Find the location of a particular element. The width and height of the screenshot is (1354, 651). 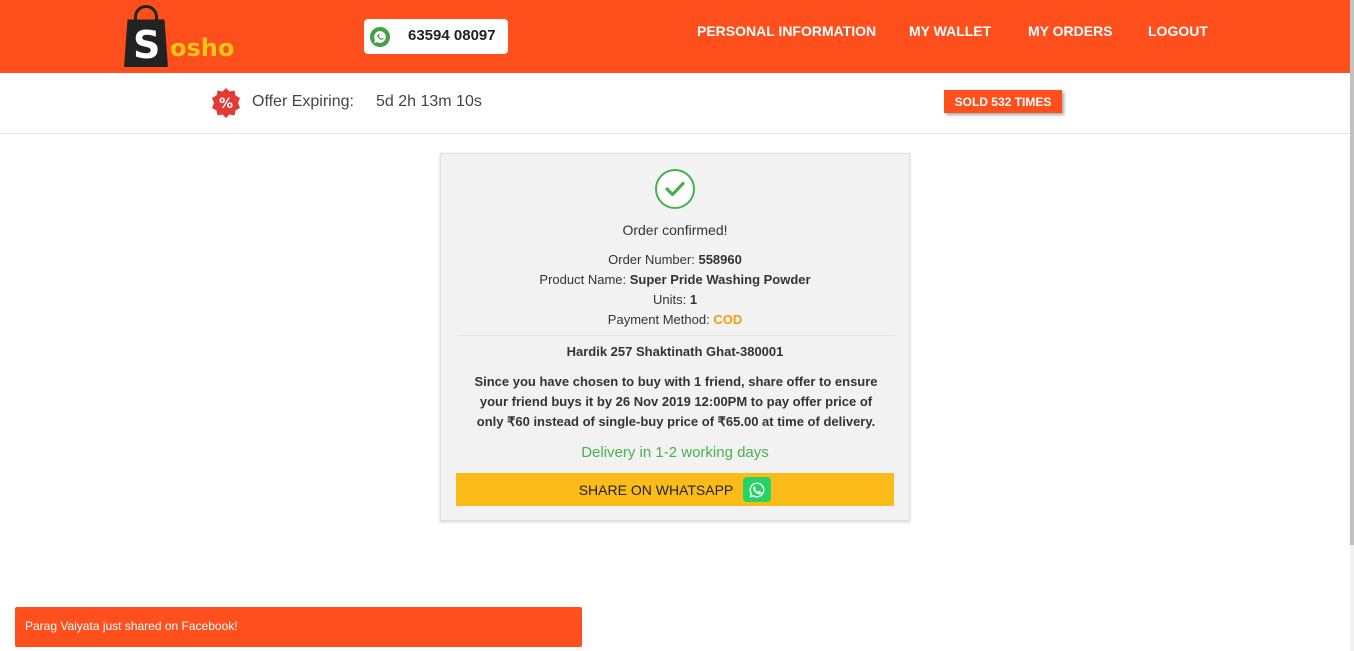

payment-method-value: COD is located at coordinates (728, 319).